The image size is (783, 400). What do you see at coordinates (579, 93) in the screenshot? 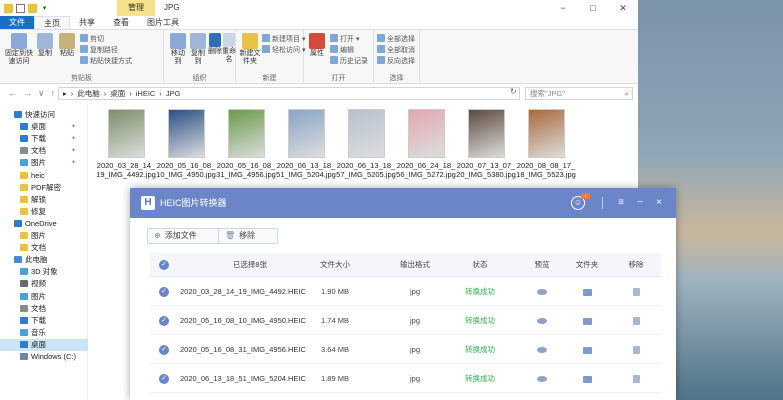
I see `search-input: 搜索"JPG" ⌕` at bounding box center [579, 93].